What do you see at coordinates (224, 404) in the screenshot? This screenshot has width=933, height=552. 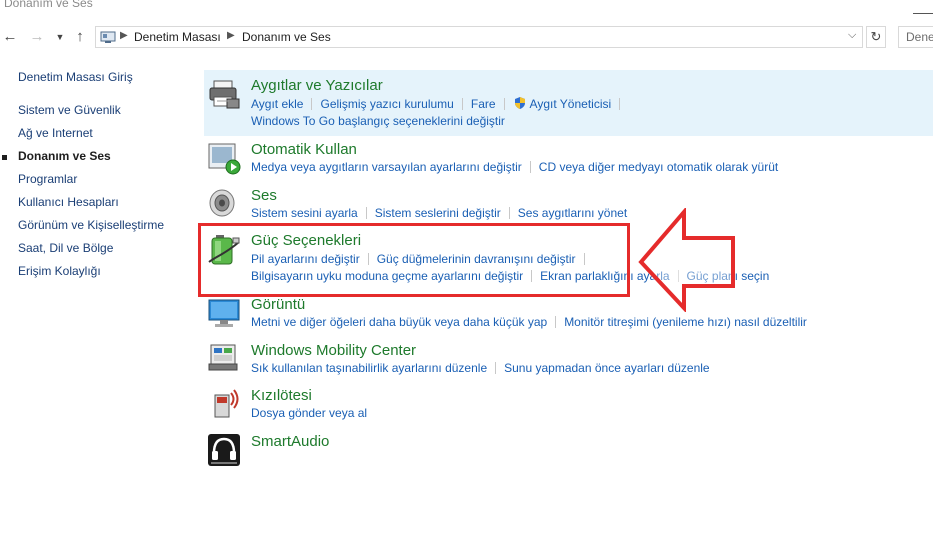 I see `infrared-icon` at bounding box center [224, 404].